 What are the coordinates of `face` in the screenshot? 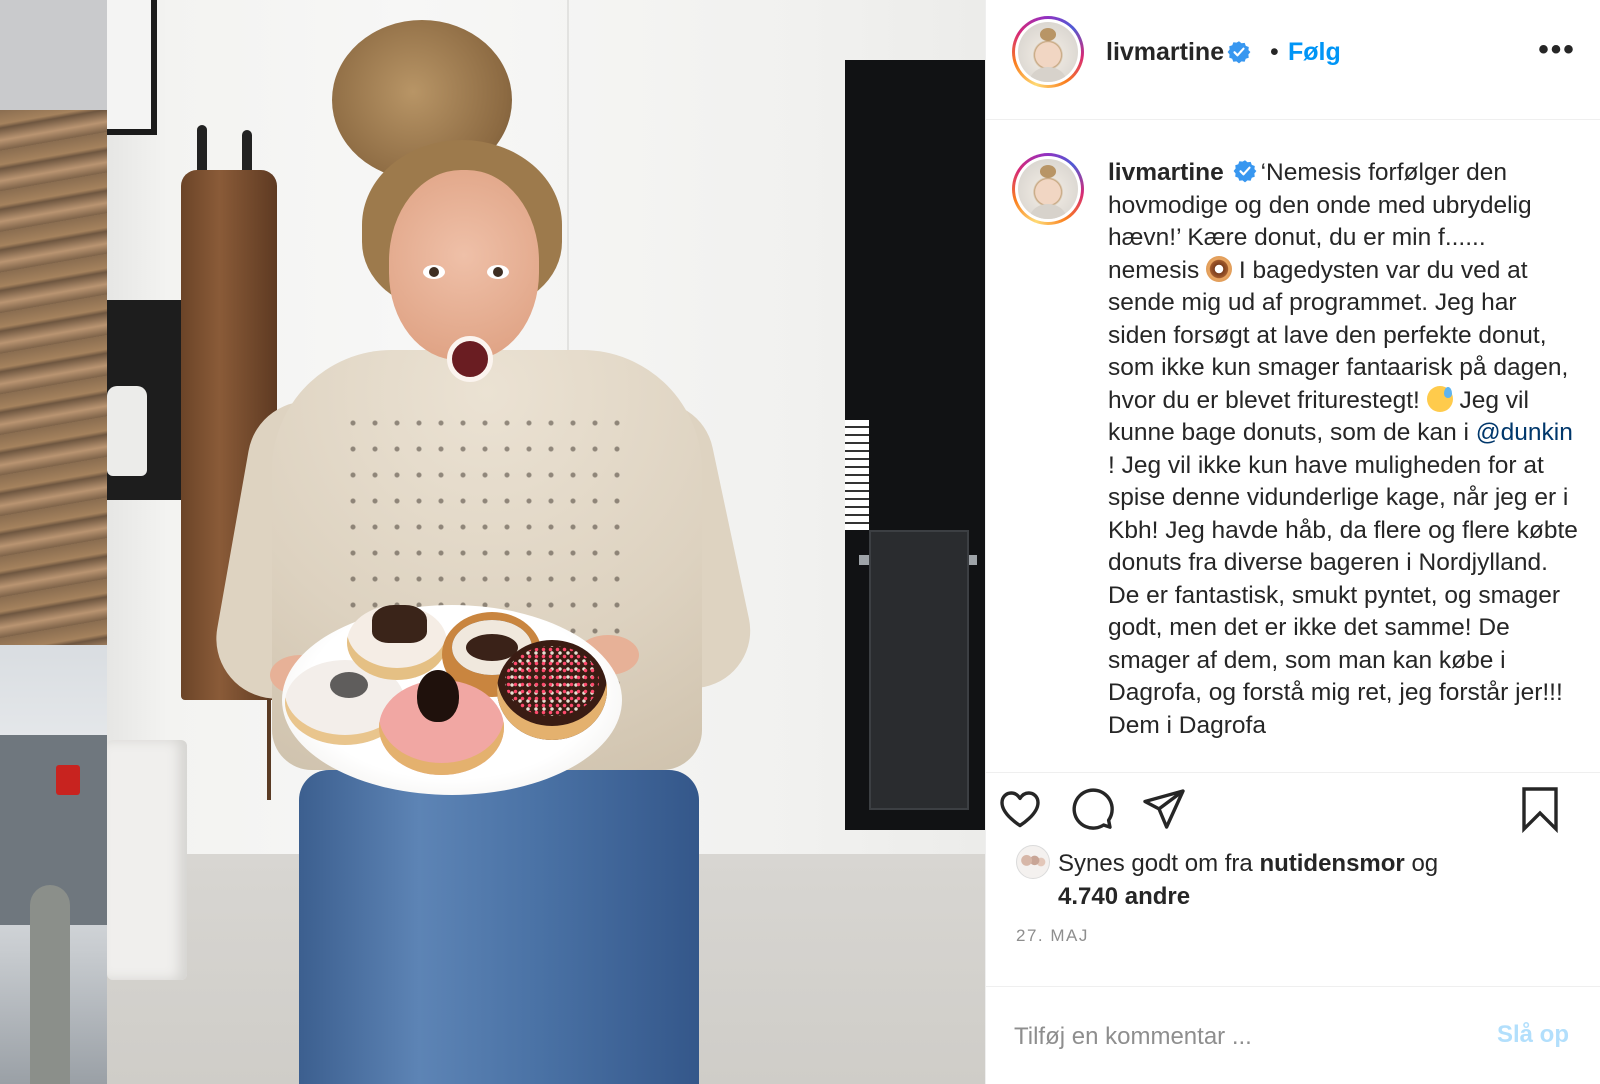 It's located at (464, 265).